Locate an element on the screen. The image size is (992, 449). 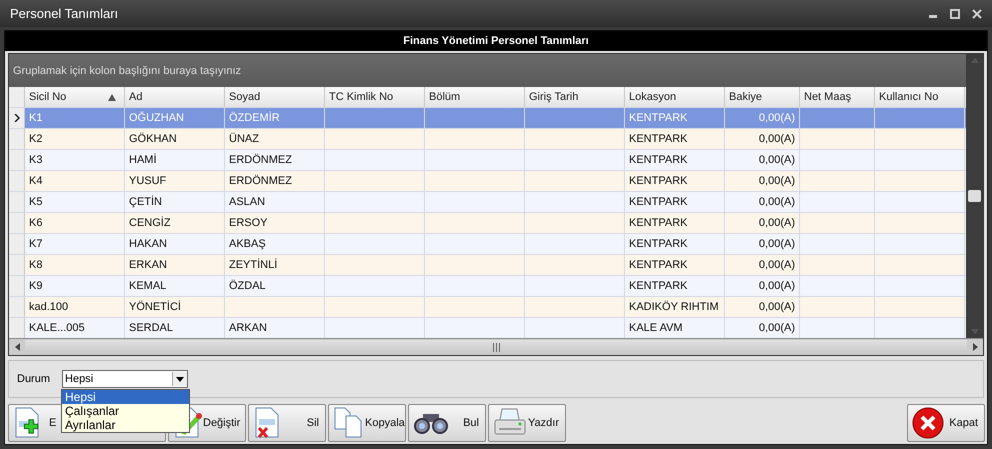
table-row: kad.100 YÖNETİCİ KADIKÖY RIHTIM 0,00(A) is located at coordinates (487, 306).